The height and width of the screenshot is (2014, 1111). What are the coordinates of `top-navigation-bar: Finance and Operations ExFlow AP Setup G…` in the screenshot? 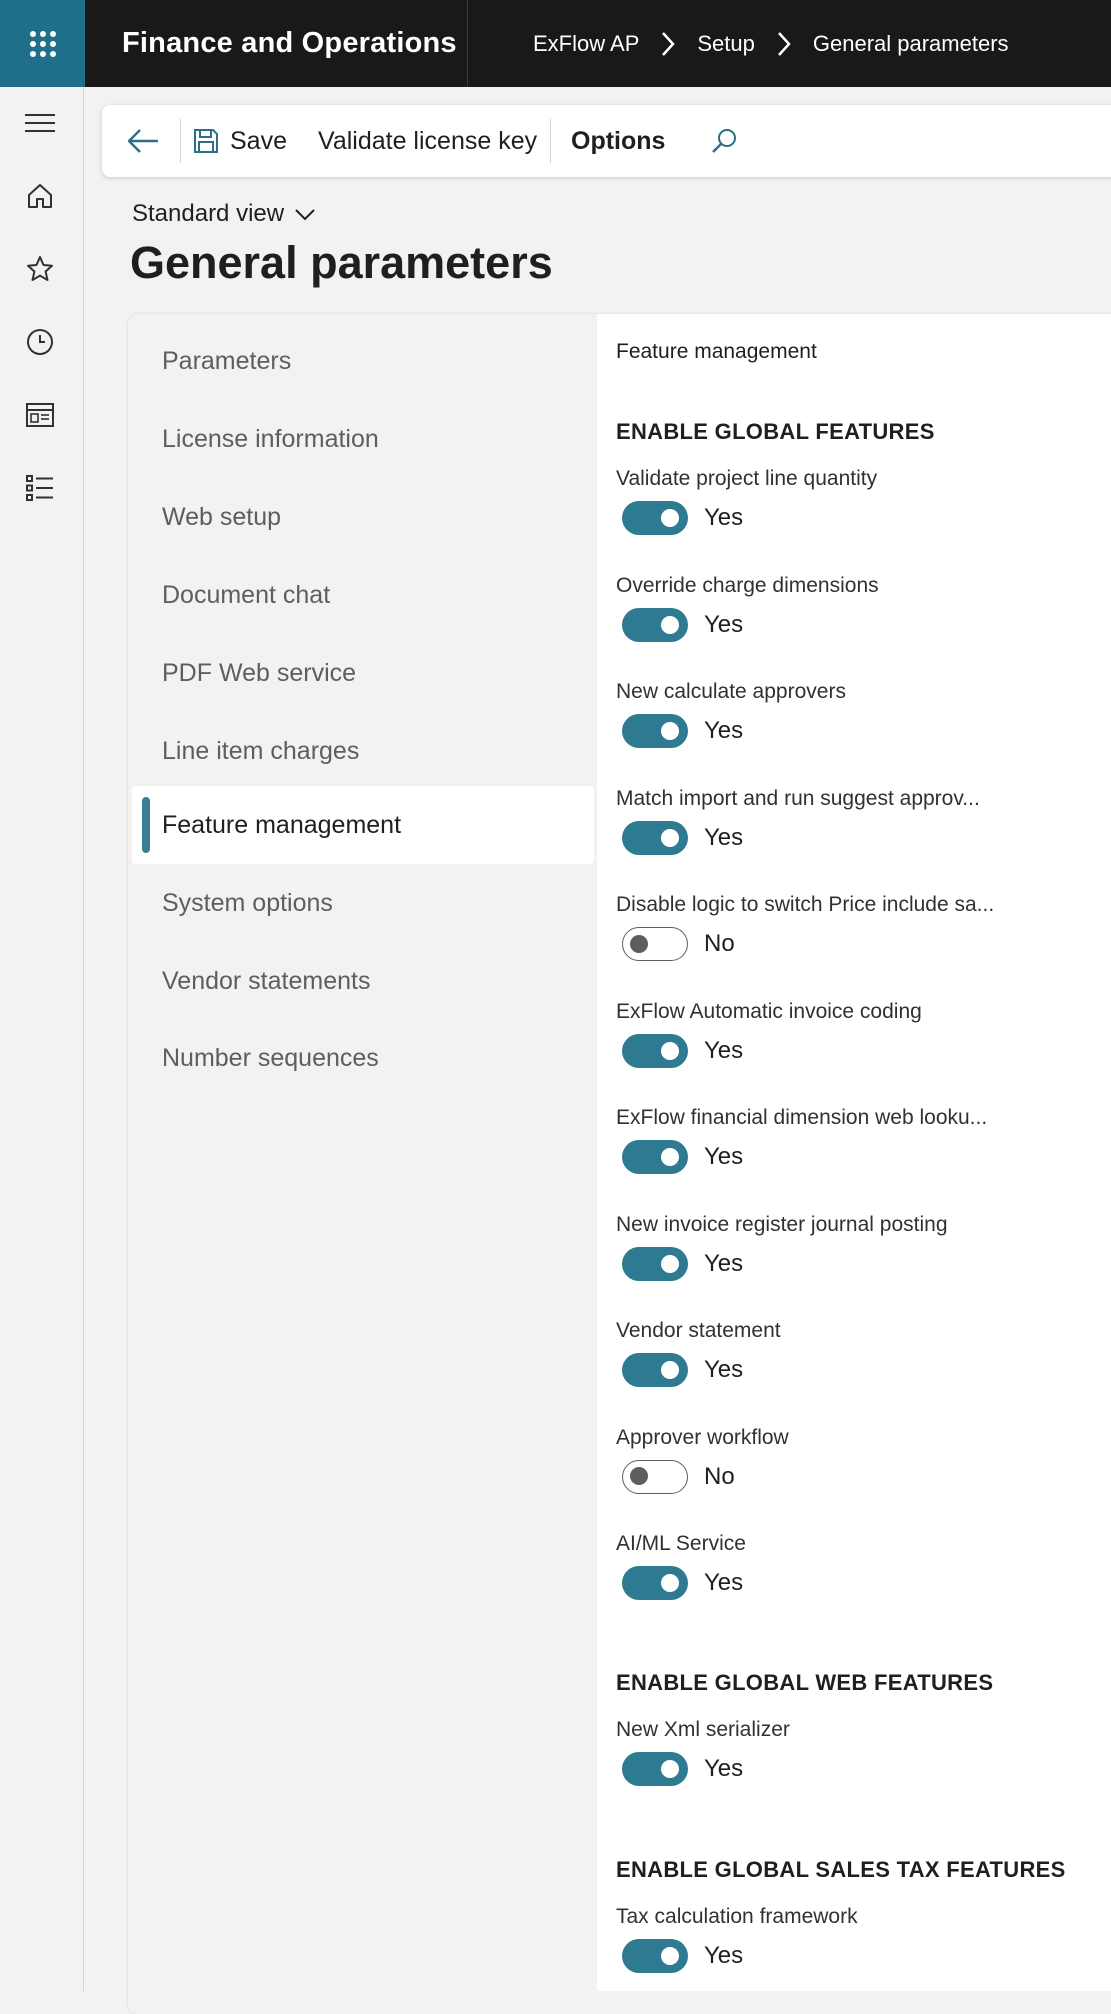 It's located at (555, 43).